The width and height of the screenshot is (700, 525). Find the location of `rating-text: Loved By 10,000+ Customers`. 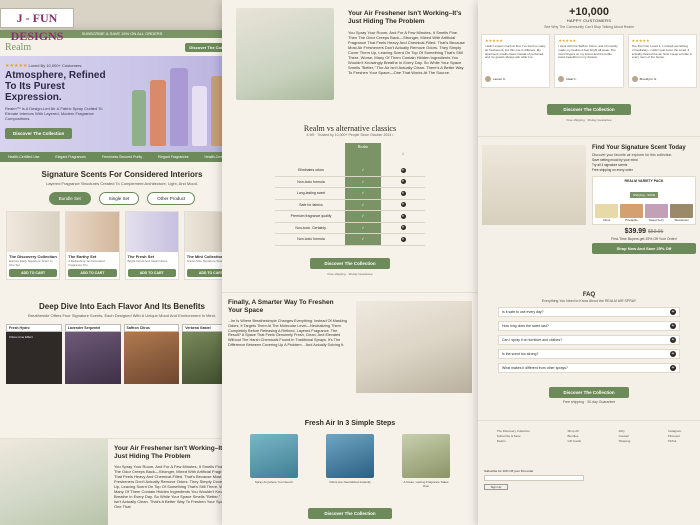

rating-text: Loved By 10,000+ Customers is located at coordinates (55, 65).